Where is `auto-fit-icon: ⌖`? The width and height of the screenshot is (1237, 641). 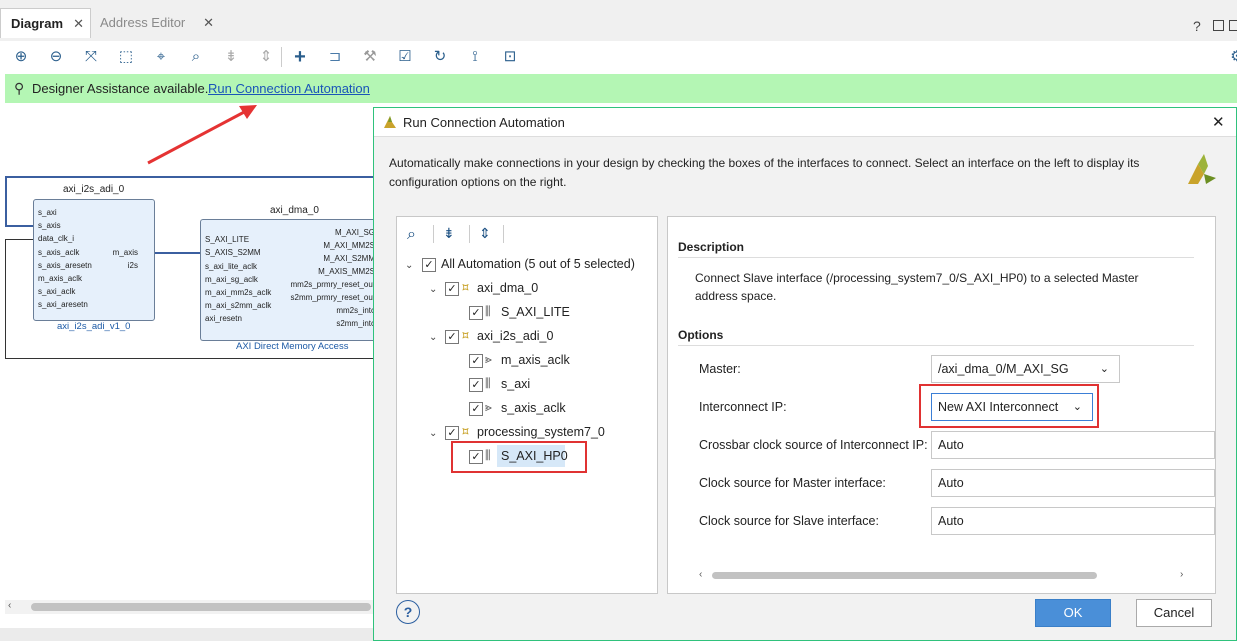
auto-fit-icon: ⌖ is located at coordinates (161, 57).